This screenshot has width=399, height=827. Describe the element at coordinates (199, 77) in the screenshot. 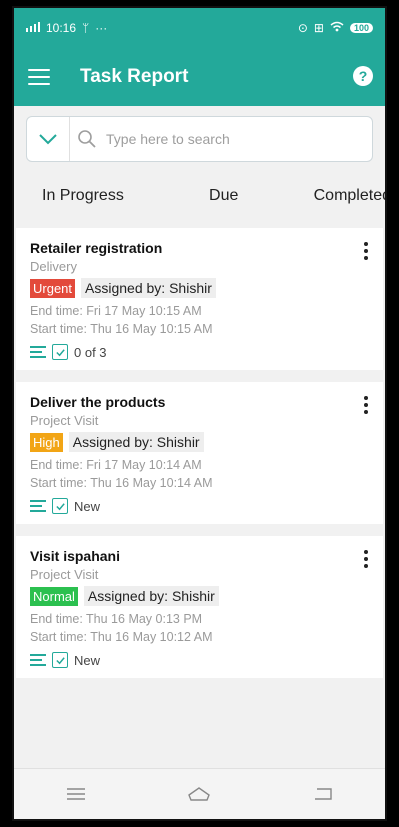

I see `app-bar: Task Report ?` at that location.